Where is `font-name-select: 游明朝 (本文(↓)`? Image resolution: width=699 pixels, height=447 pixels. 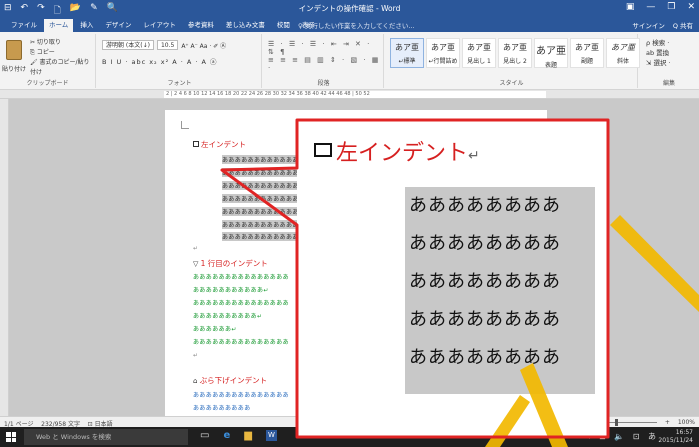 font-name-select: 游明朝 (本文(↓) is located at coordinates (128, 45).